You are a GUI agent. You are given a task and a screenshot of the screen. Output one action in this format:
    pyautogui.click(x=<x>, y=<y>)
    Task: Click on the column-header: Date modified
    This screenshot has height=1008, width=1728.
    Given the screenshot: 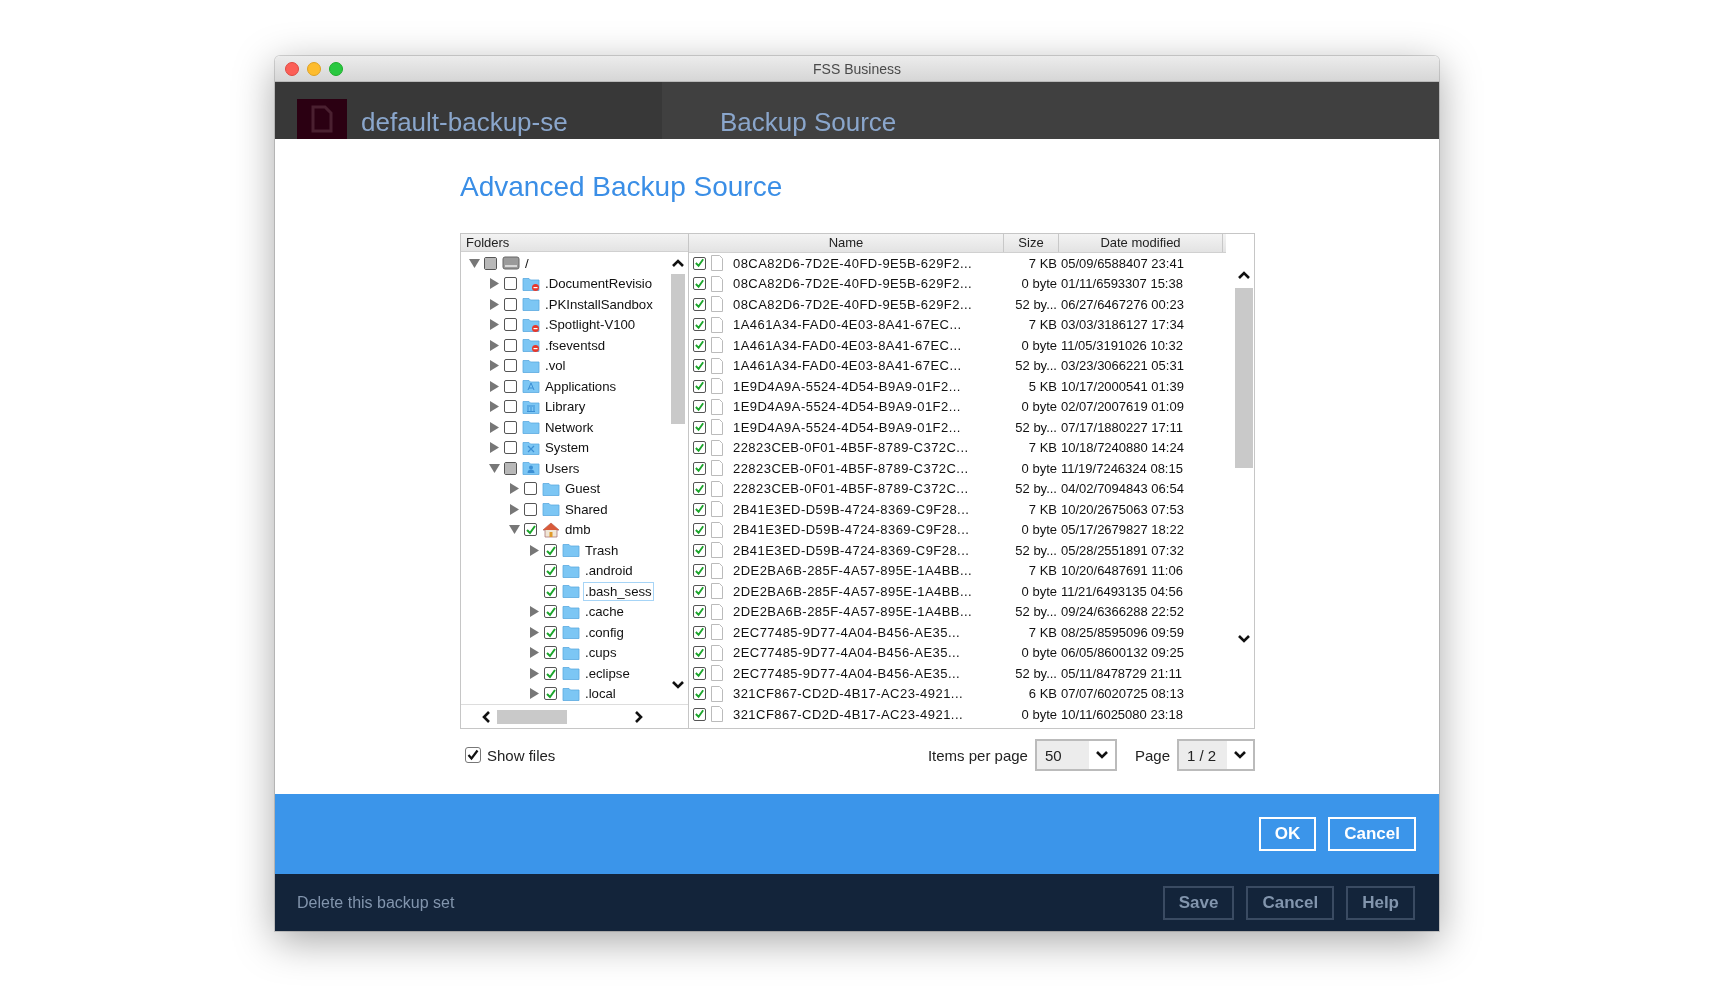 What is the action you would take?
    pyautogui.click(x=1141, y=243)
    